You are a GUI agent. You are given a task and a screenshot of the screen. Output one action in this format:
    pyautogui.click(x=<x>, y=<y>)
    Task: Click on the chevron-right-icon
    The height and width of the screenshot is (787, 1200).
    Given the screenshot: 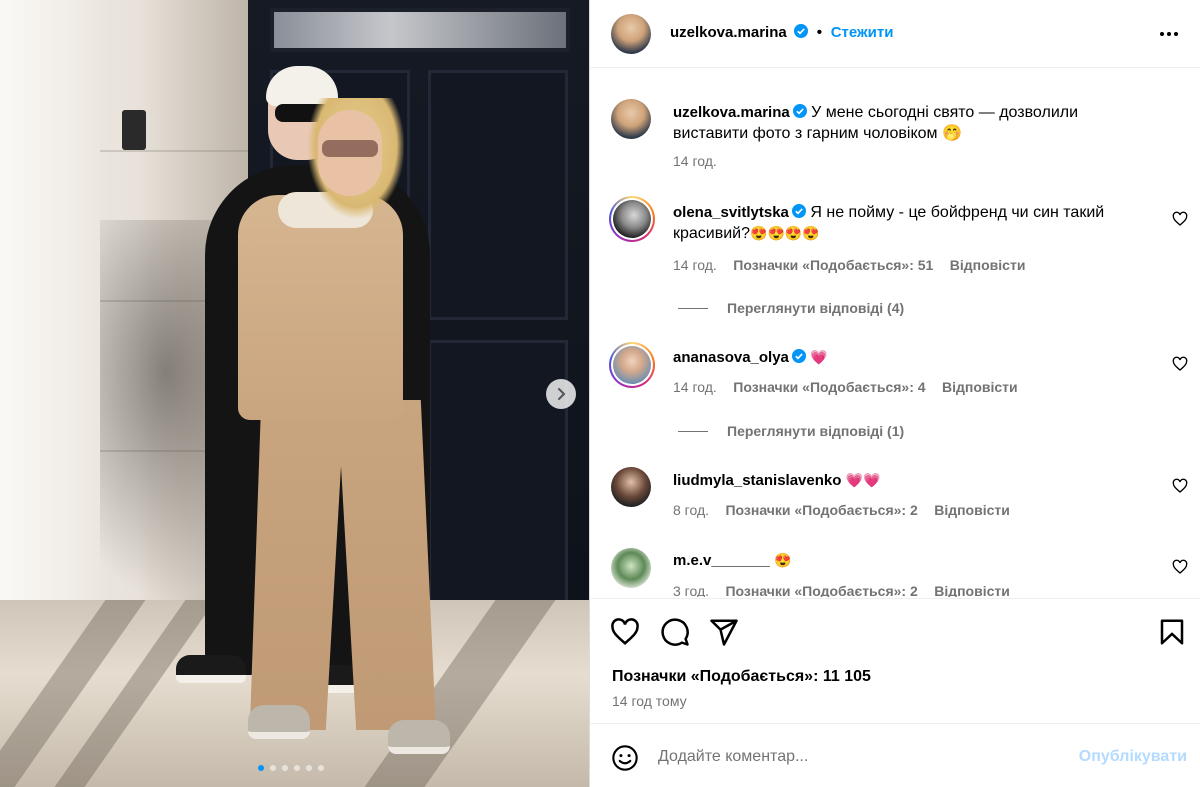 What is the action you would take?
    pyautogui.click(x=562, y=394)
    